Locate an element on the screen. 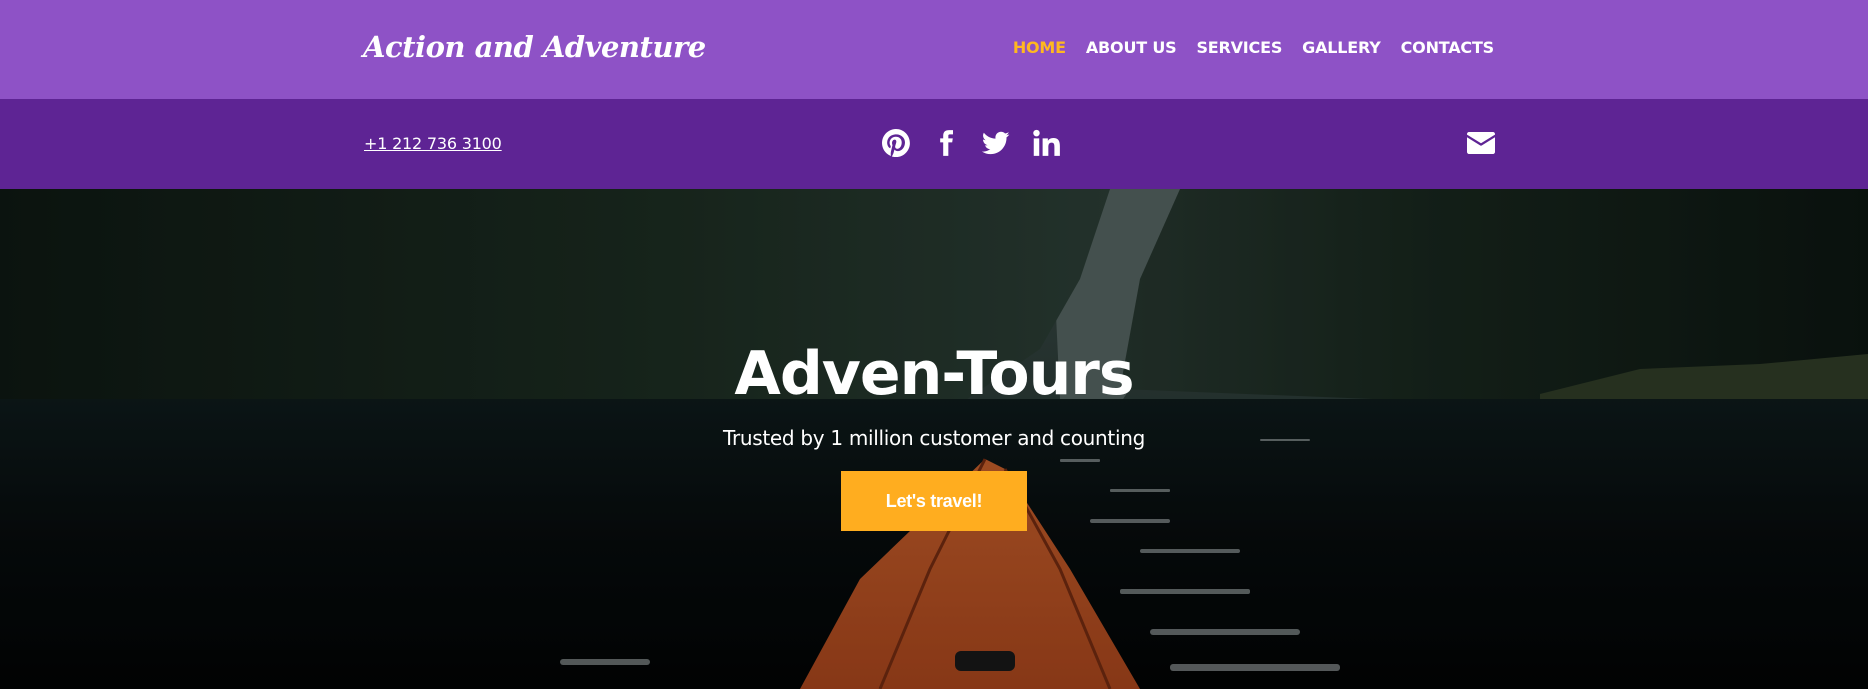  social-links is located at coordinates (971, 143).